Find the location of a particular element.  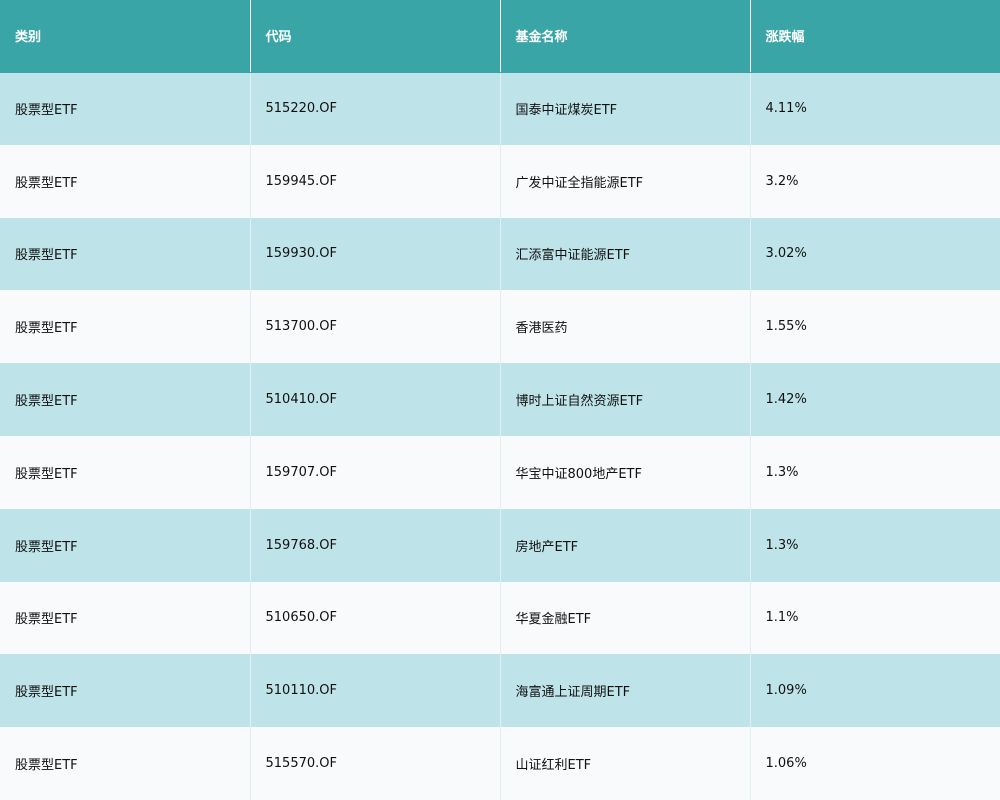

cell-fund-name: 汇添富中证能源ETF is located at coordinates (625, 254).